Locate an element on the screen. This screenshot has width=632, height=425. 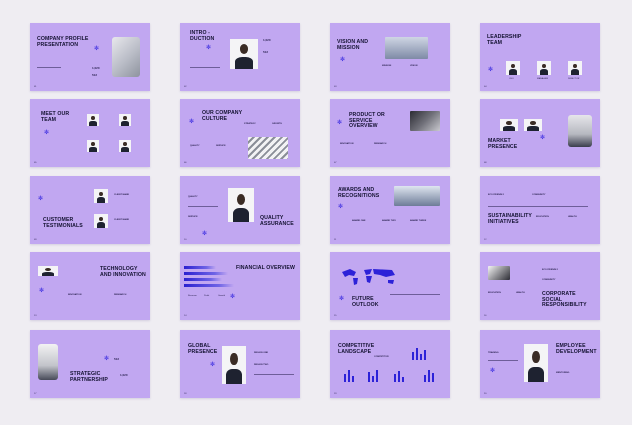
page-number: 03 is located at coordinates (335, 87).